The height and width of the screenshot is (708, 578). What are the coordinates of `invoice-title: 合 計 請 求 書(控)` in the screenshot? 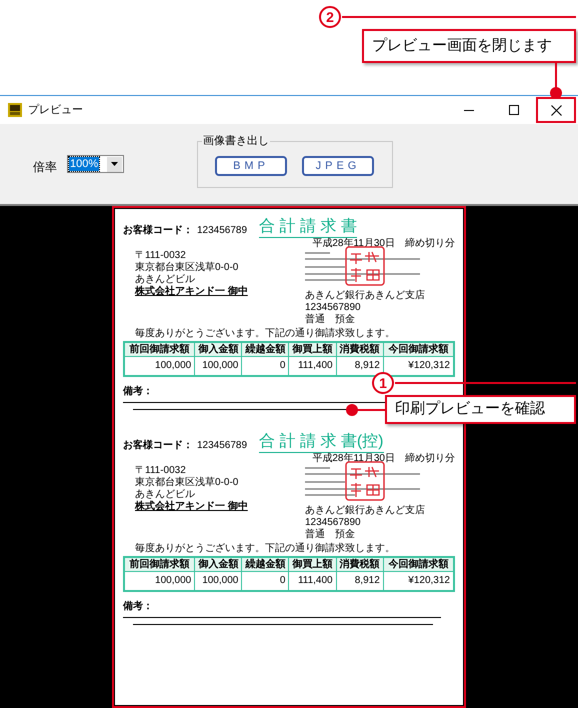 It's located at (321, 442).